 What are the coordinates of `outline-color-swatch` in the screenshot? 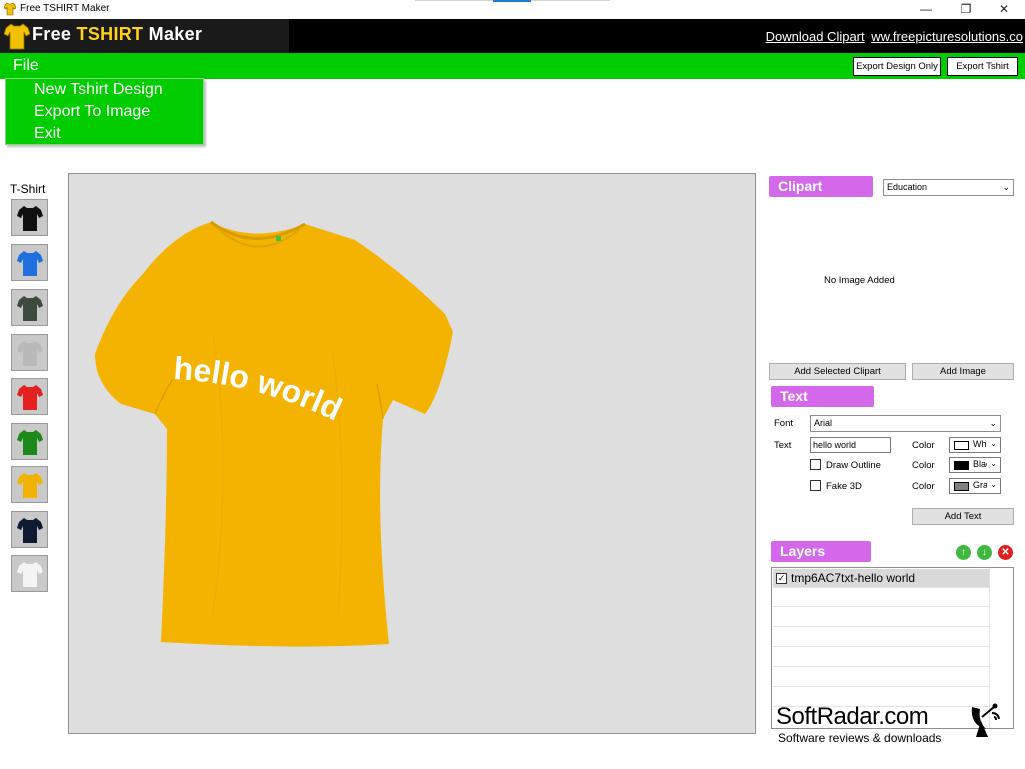 It's located at (961, 465).